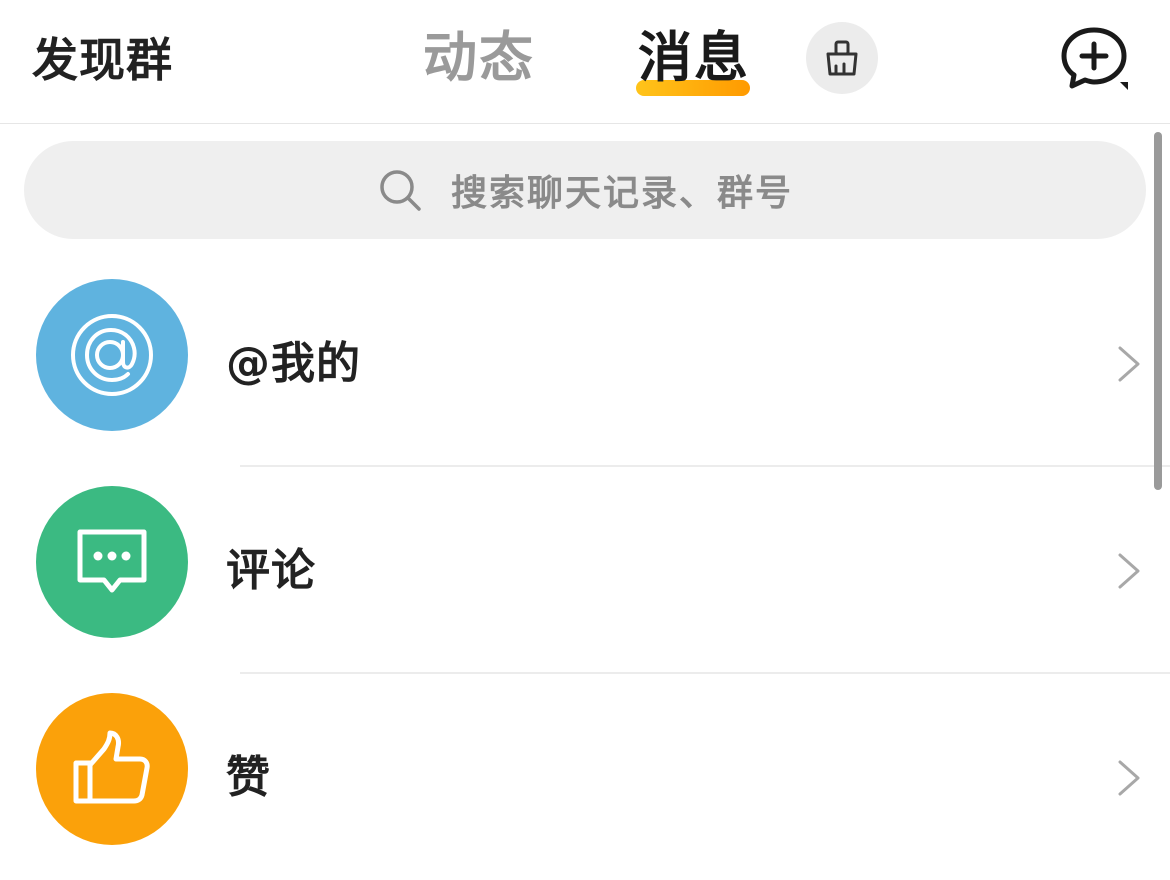 The height and width of the screenshot is (880, 1170). Describe the element at coordinates (621, 193) in the screenshot. I see `search-placeholder: 搜索聊天记录、群号` at that location.